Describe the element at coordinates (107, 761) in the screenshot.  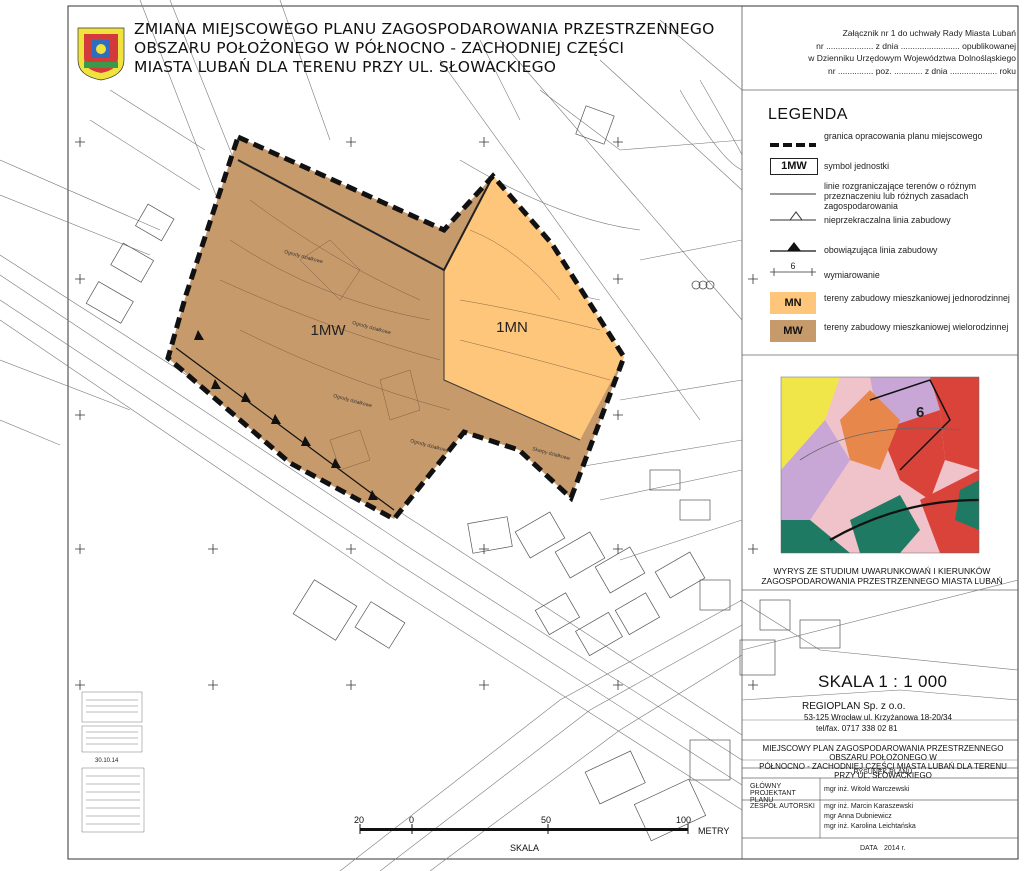
I see `stamp-date: 30.10.14` at that location.